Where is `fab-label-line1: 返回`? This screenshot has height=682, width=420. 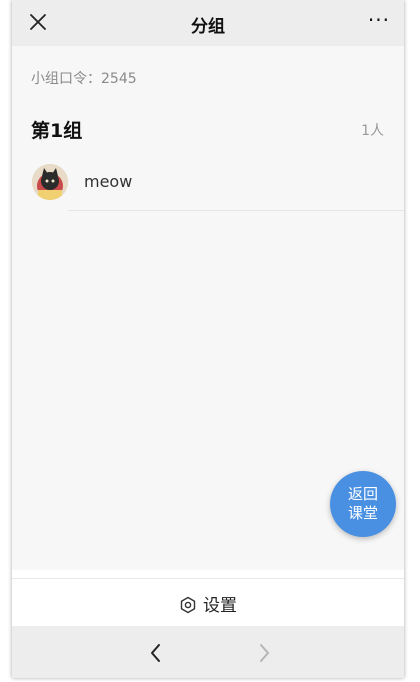
fab-label-line1: 返回 is located at coordinates (362, 494).